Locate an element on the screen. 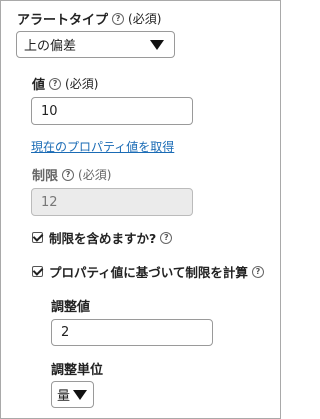  include-limit-row: 制限を含めますか? ? is located at coordinates (102, 237).